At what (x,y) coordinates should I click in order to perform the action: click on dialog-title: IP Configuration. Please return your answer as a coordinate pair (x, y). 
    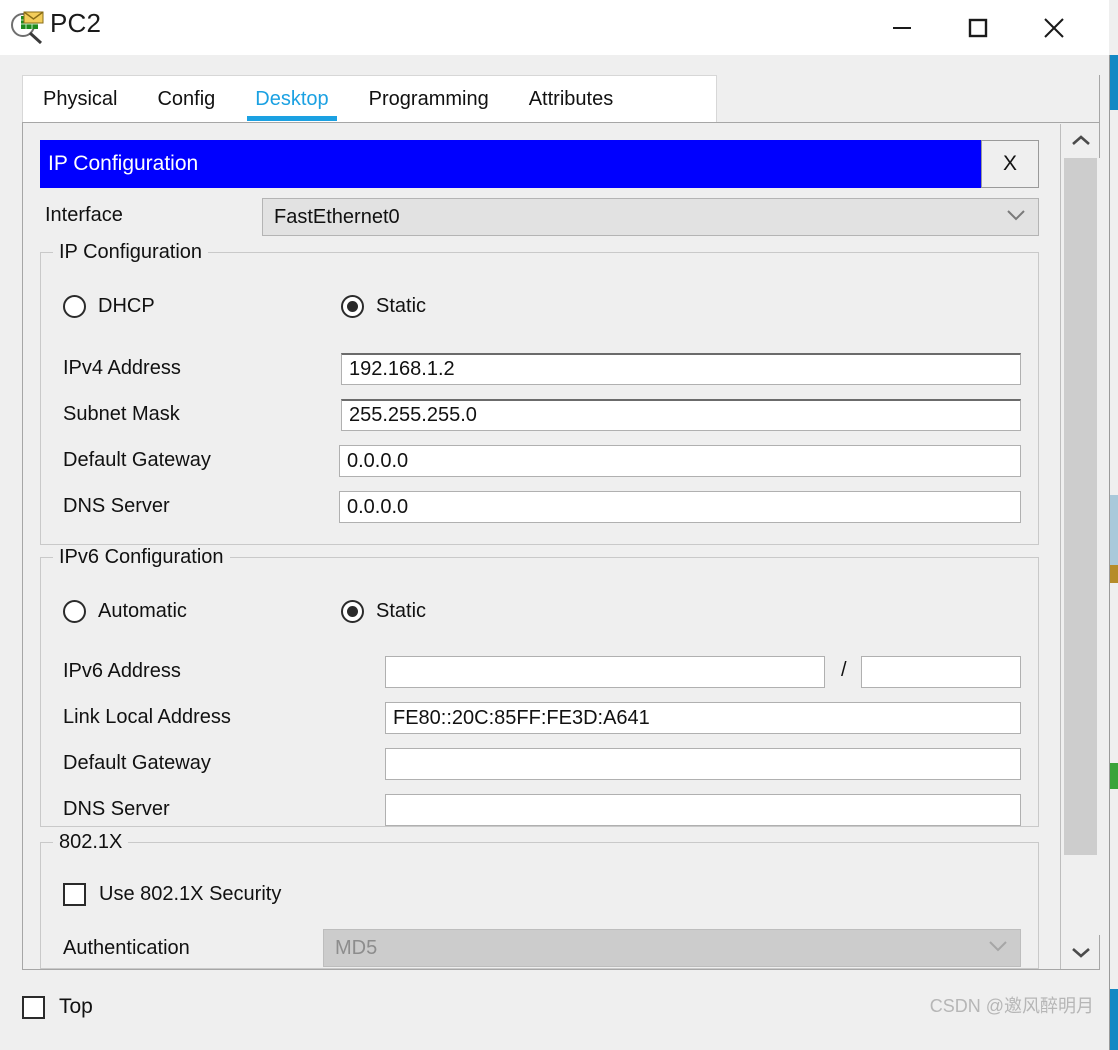
    Looking at the image, I should click on (123, 163).